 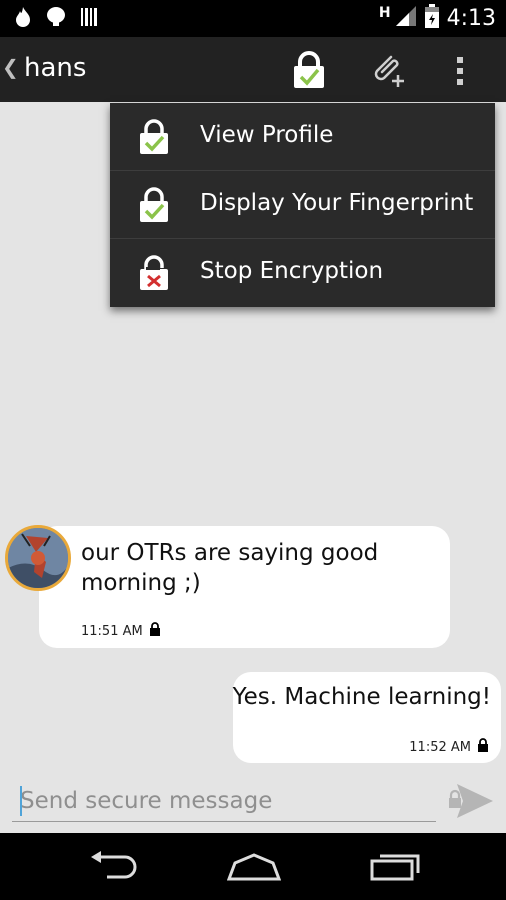 What do you see at coordinates (440, 747) in the screenshot?
I see `timestamp-text: 11:52 AM` at bounding box center [440, 747].